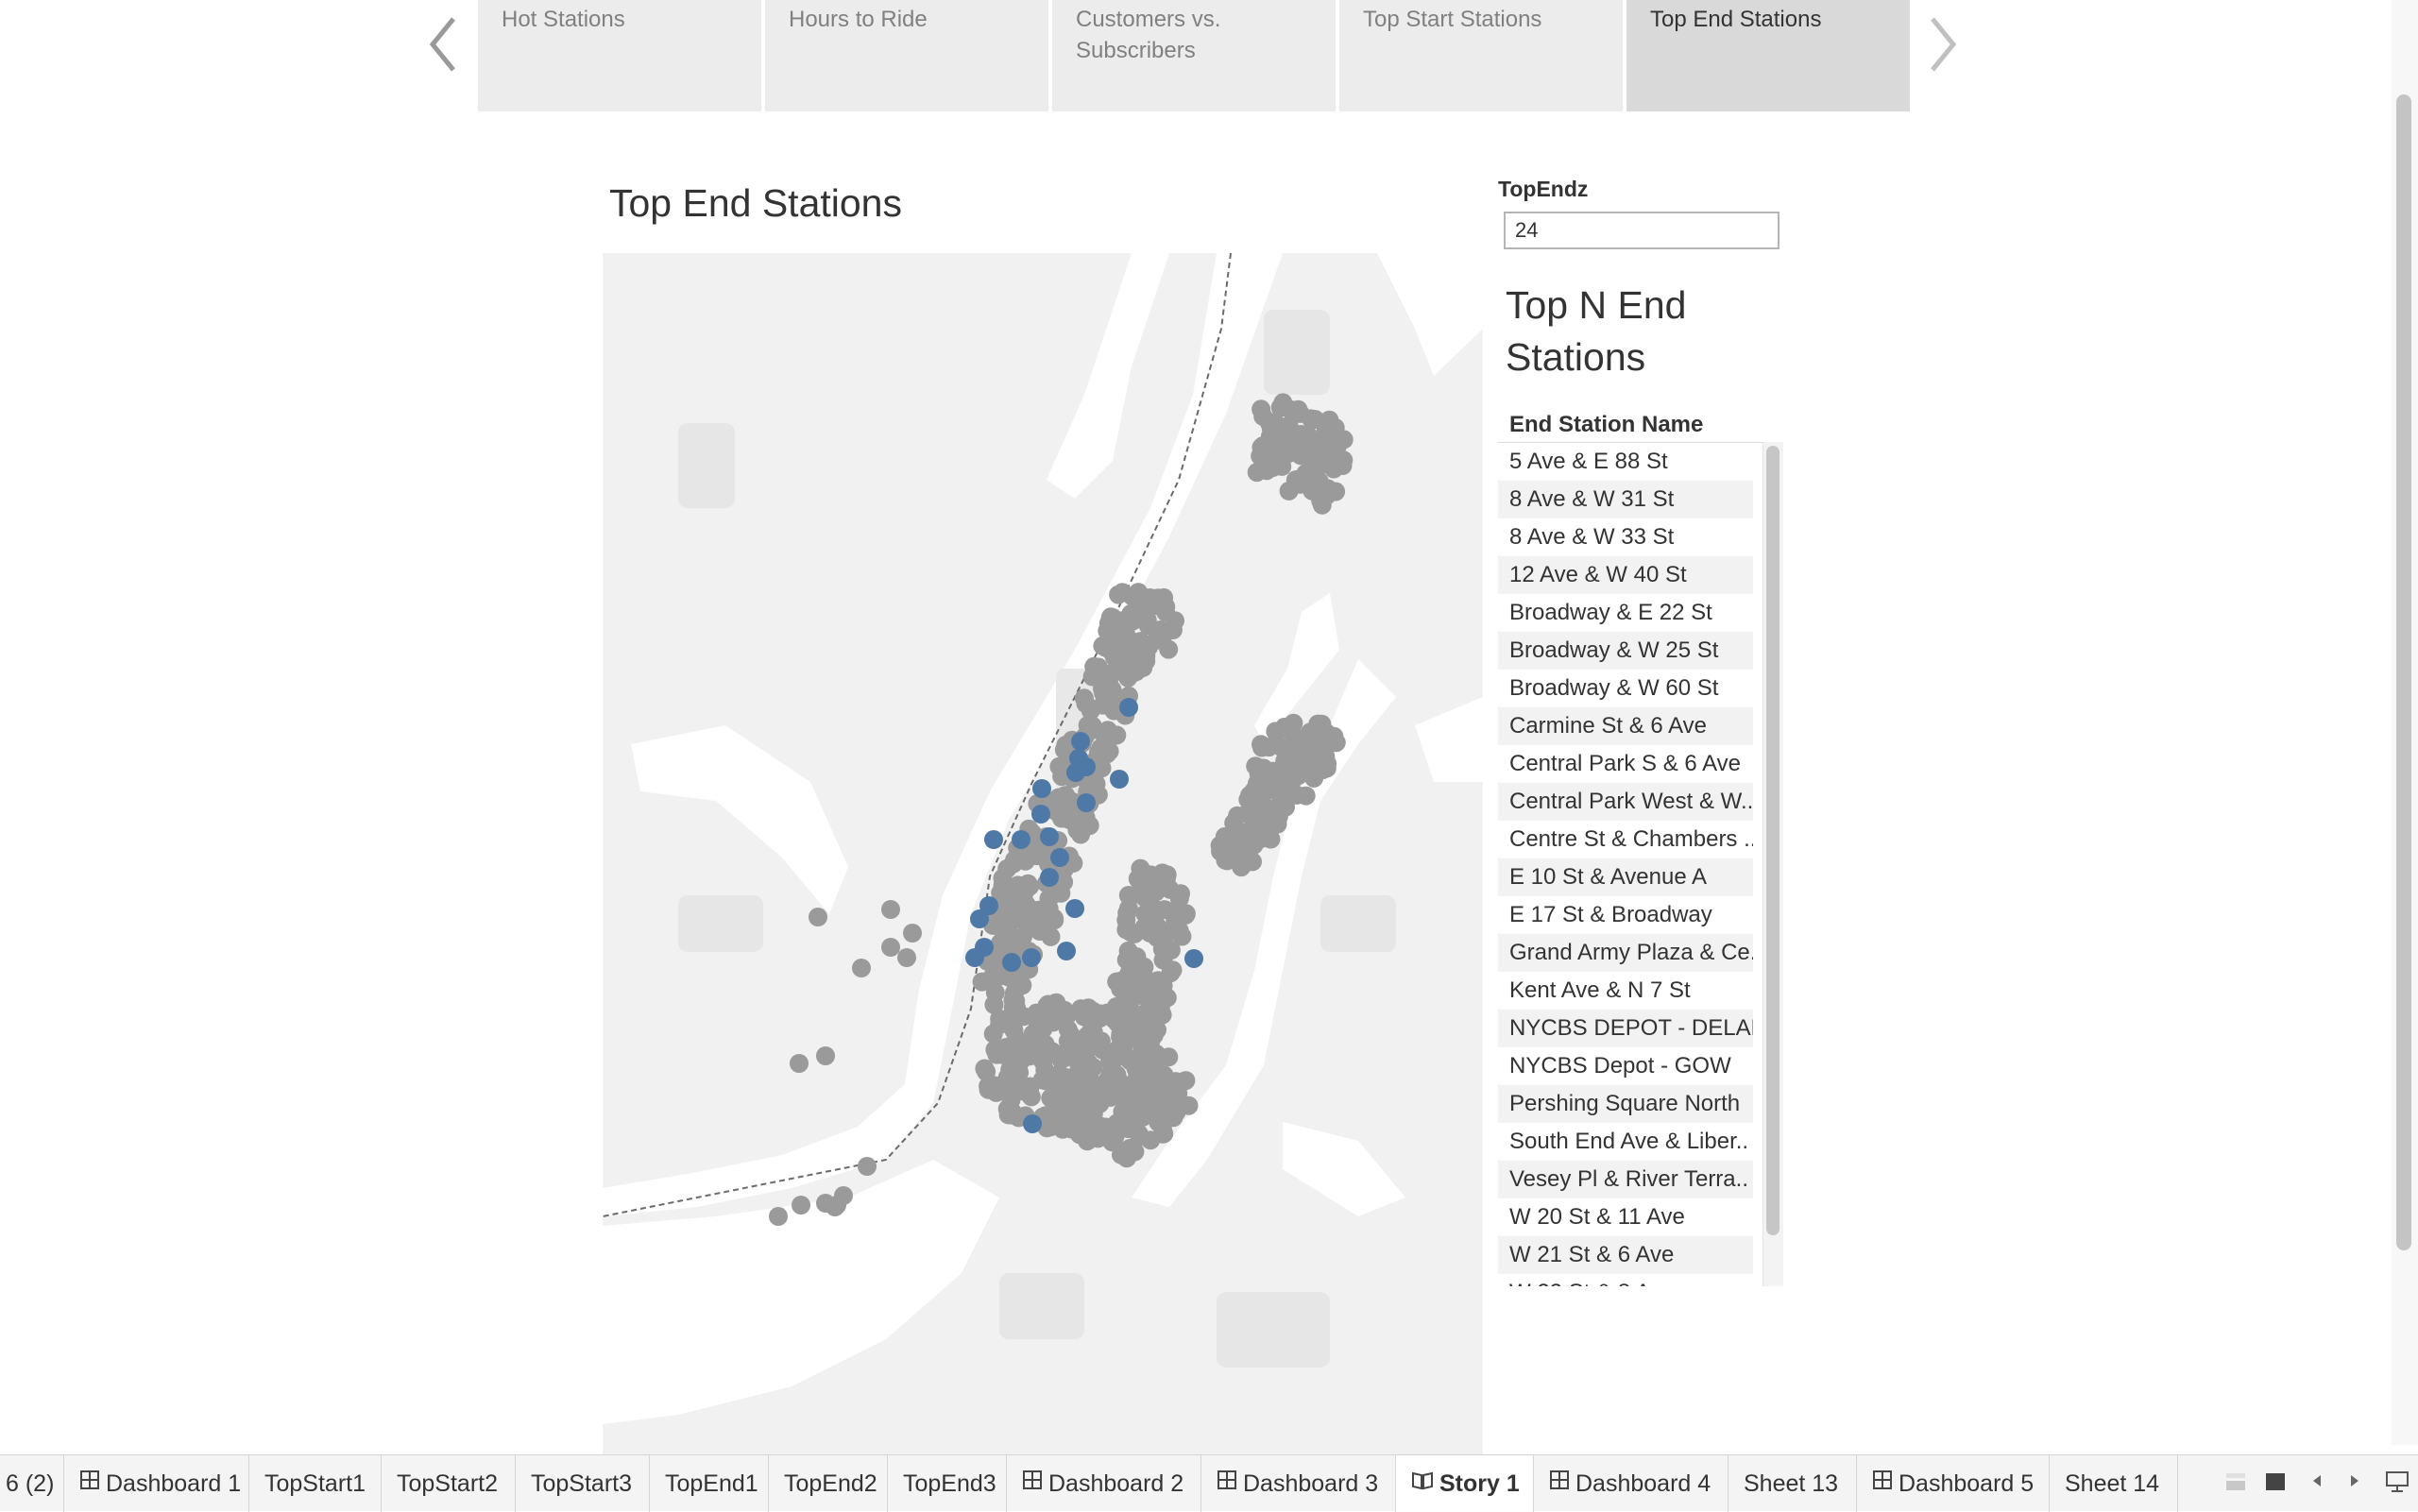 This screenshot has height=1512, width=2418. I want to click on filmstrip-view-icon, so click(2235, 1484).